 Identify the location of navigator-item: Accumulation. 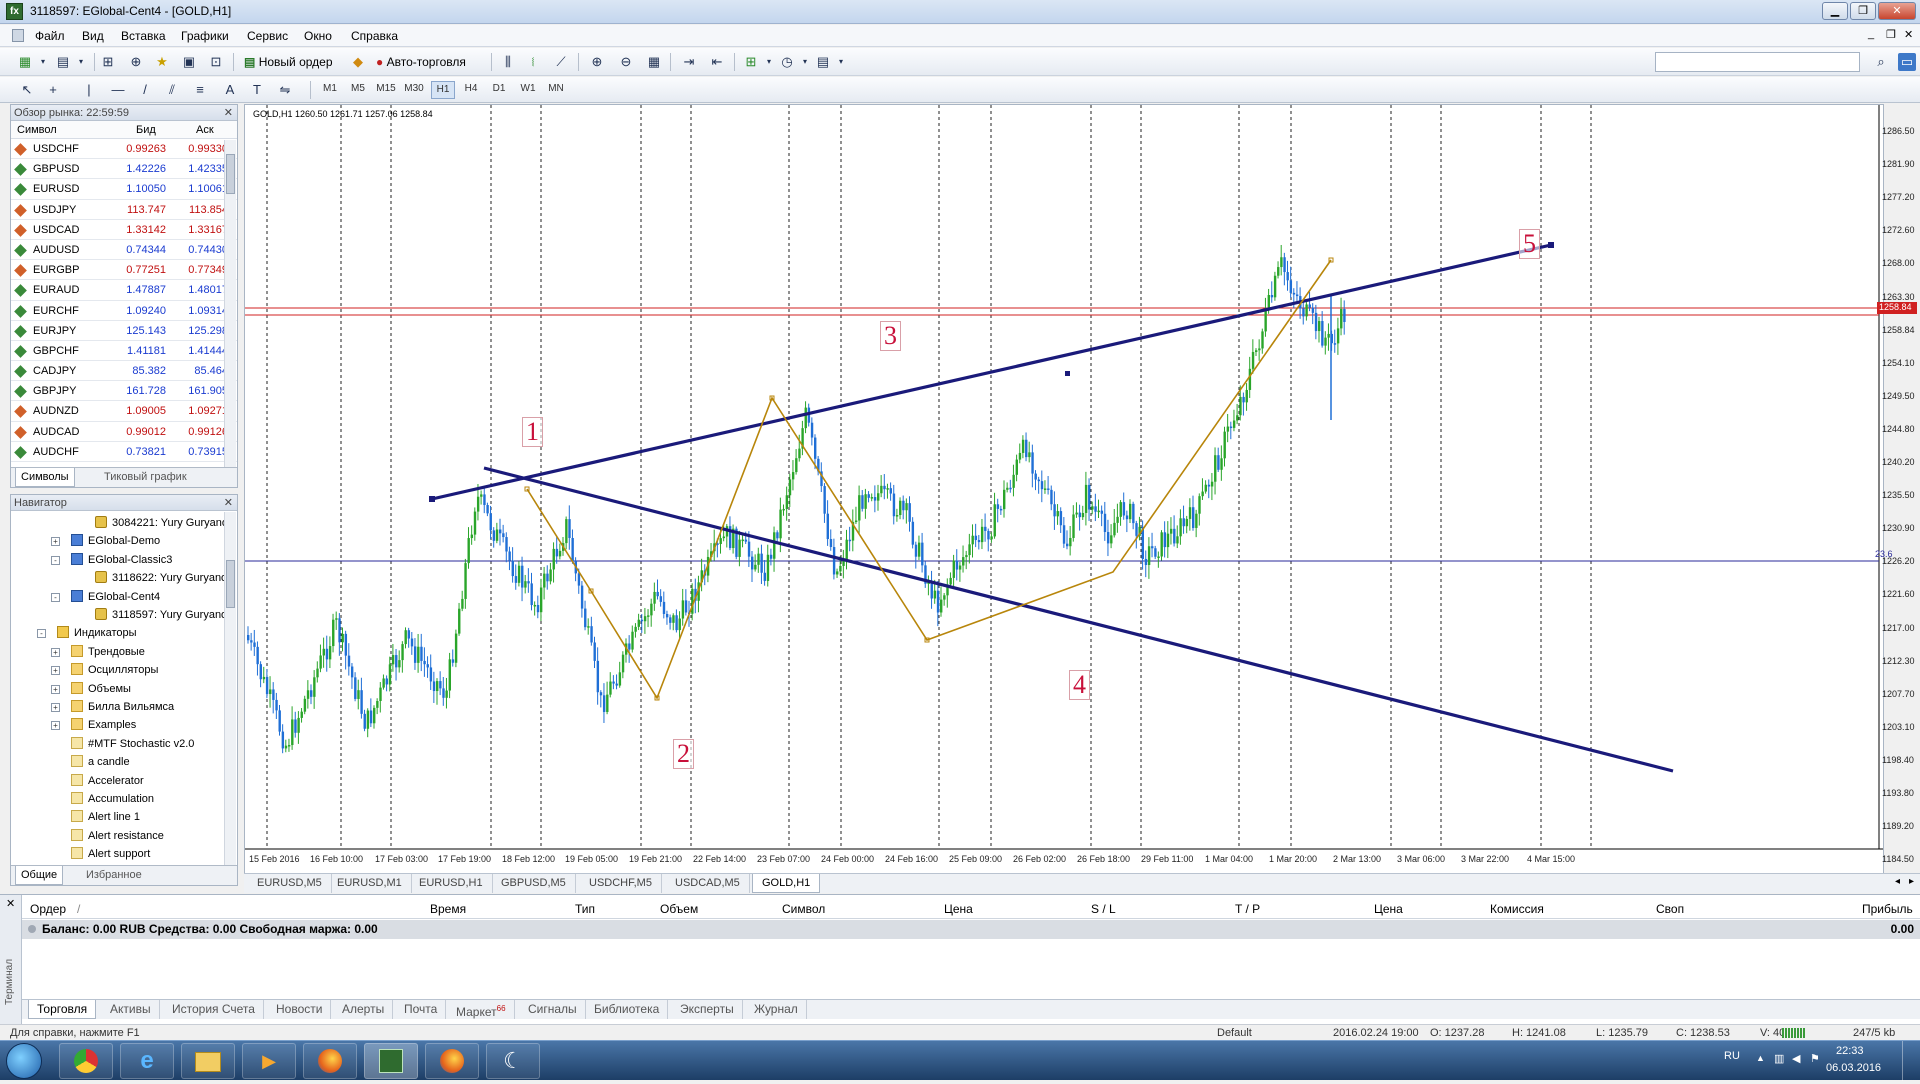
(112, 799).